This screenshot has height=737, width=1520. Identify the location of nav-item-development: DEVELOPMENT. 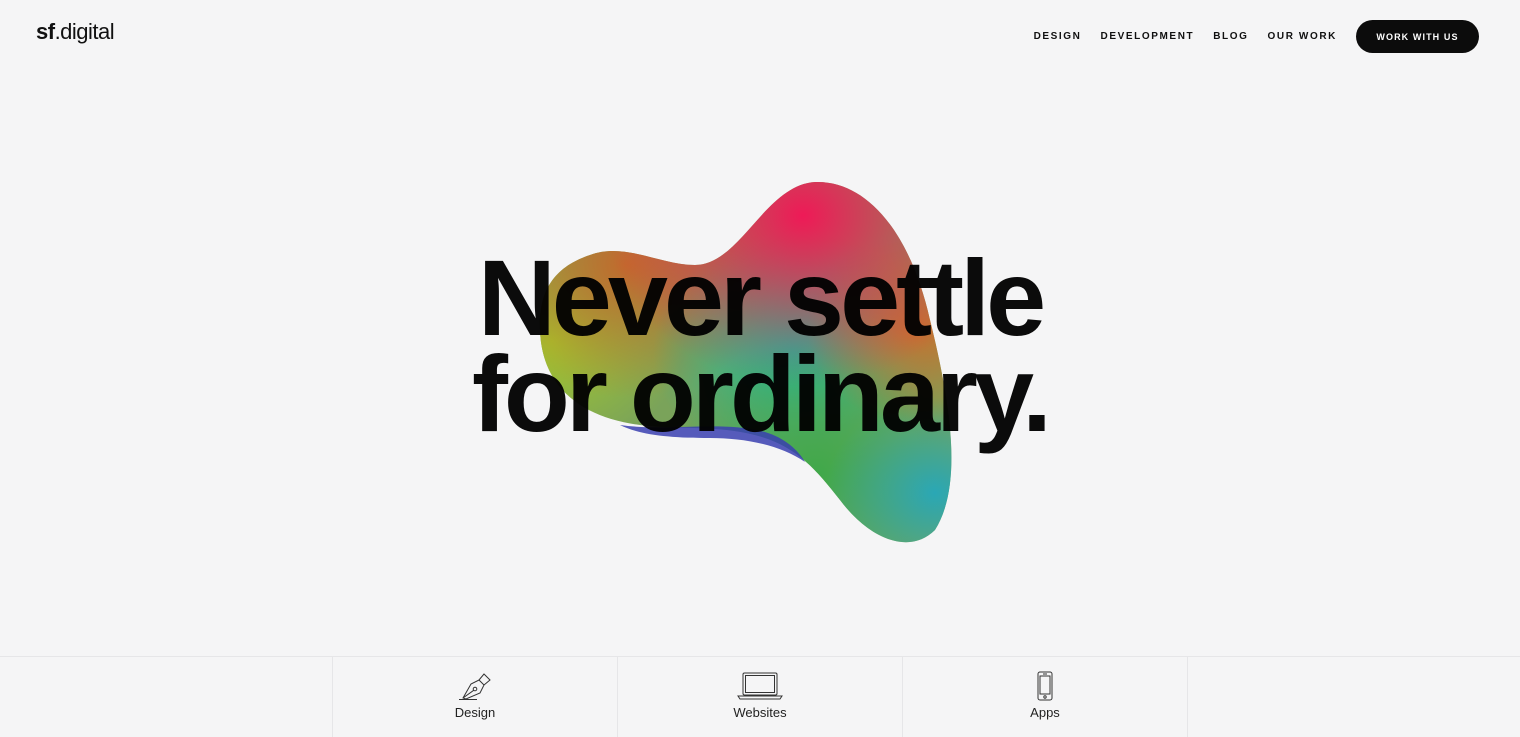
(1148, 36).